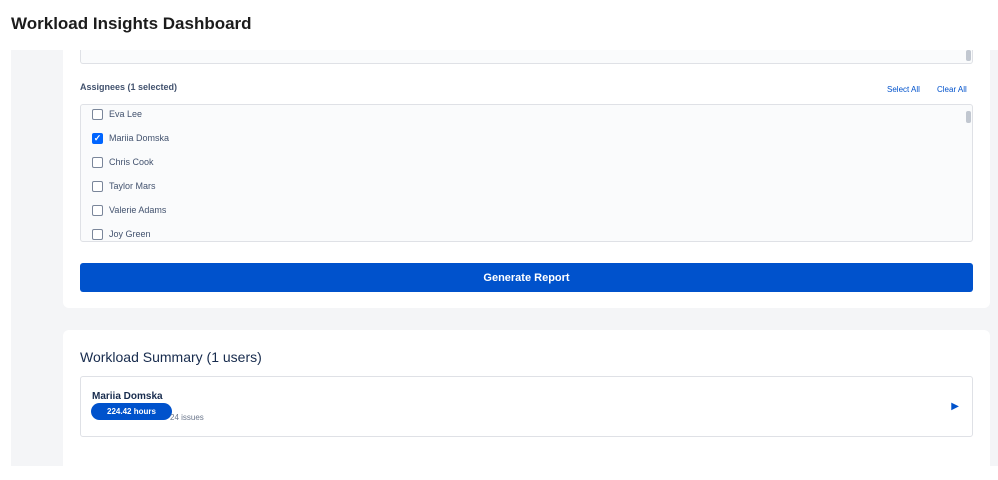 The image size is (998, 480). I want to click on assignee-name: Taylor Mars, so click(132, 186).